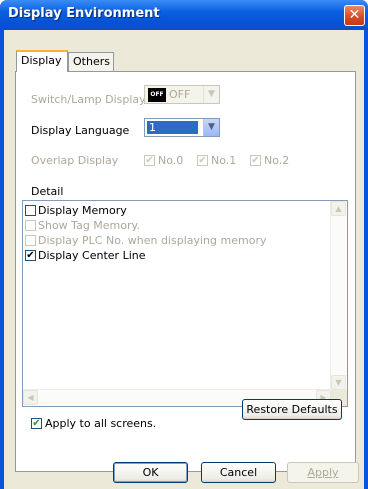  What do you see at coordinates (238, 472) in the screenshot?
I see `cancel-button: Cancel` at bounding box center [238, 472].